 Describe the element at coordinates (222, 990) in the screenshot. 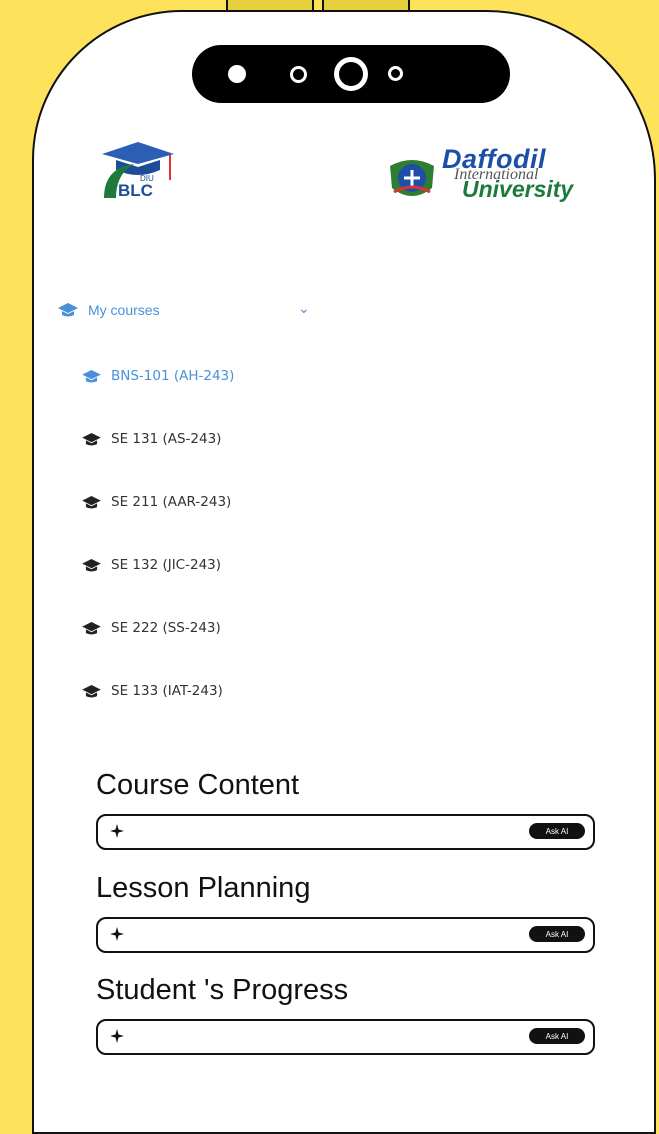

I see `section-title: Student 's Progress` at that location.